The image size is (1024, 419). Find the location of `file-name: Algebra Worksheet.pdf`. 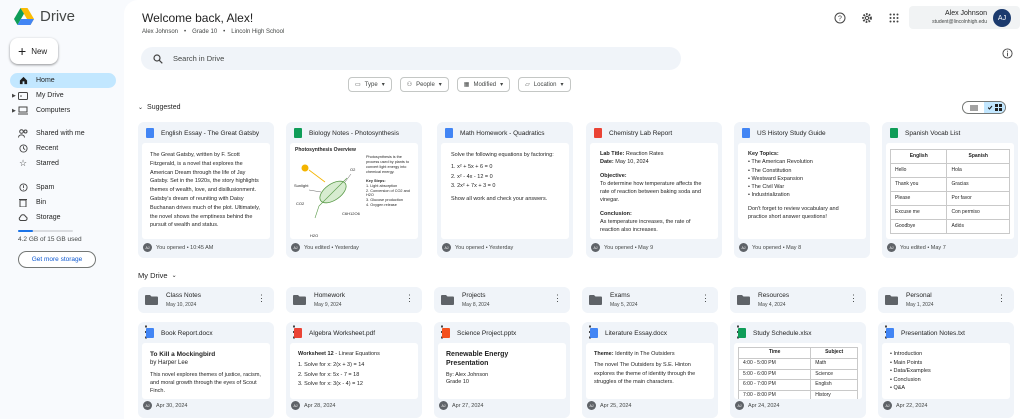

file-name: Algebra Worksheet.pdf is located at coordinates (342, 333).